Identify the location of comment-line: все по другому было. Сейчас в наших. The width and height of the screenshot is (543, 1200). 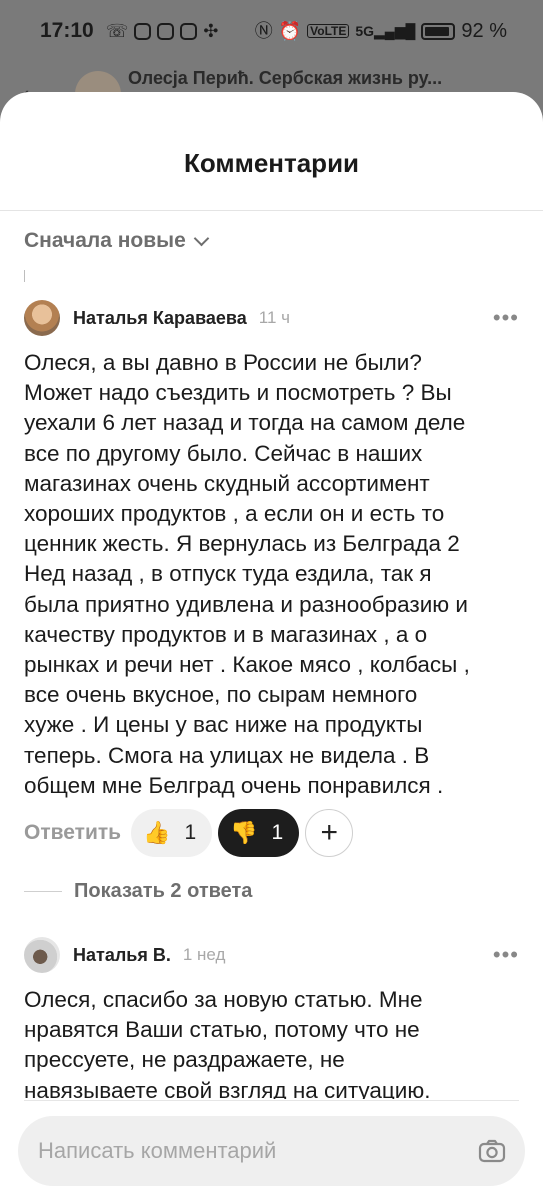
(223, 453).